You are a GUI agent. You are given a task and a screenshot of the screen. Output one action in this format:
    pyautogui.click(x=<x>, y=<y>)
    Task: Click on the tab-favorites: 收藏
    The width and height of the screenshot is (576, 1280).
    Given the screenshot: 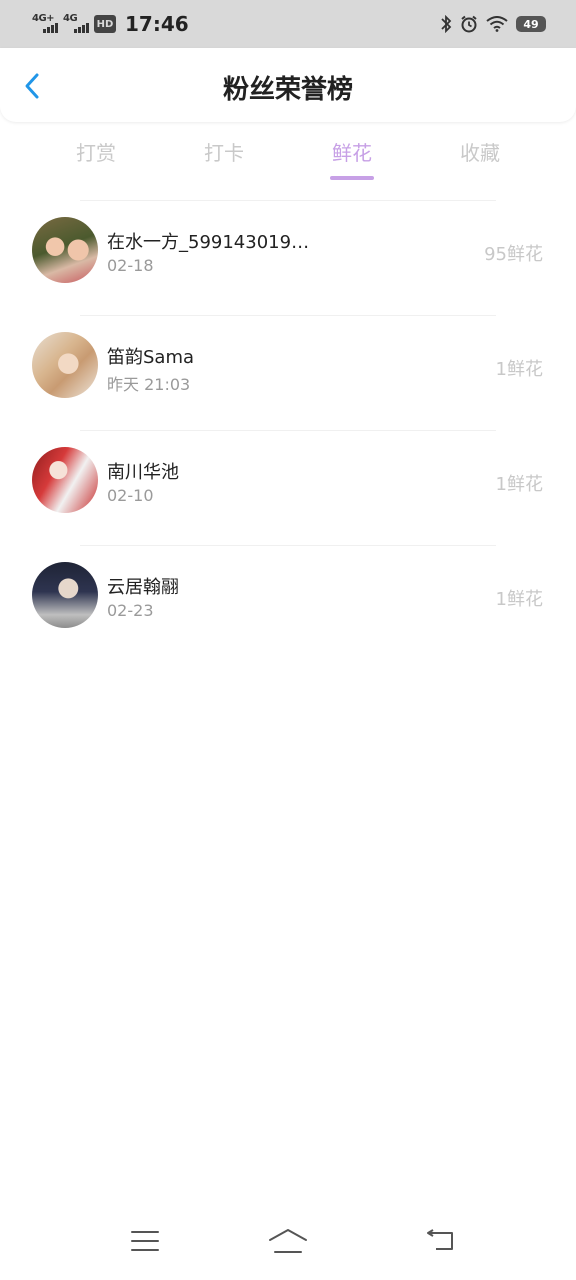 What is the action you would take?
    pyautogui.click(x=480, y=159)
    